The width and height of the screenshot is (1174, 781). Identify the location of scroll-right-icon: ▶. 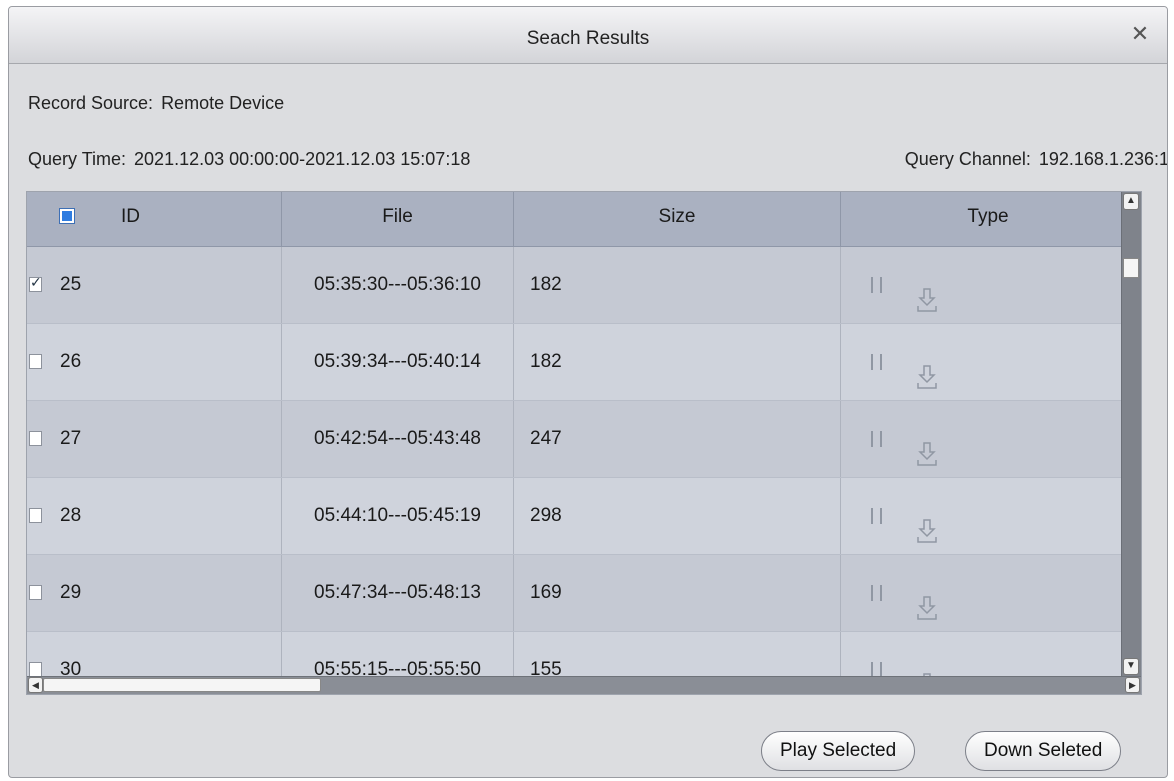
(1132, 685).